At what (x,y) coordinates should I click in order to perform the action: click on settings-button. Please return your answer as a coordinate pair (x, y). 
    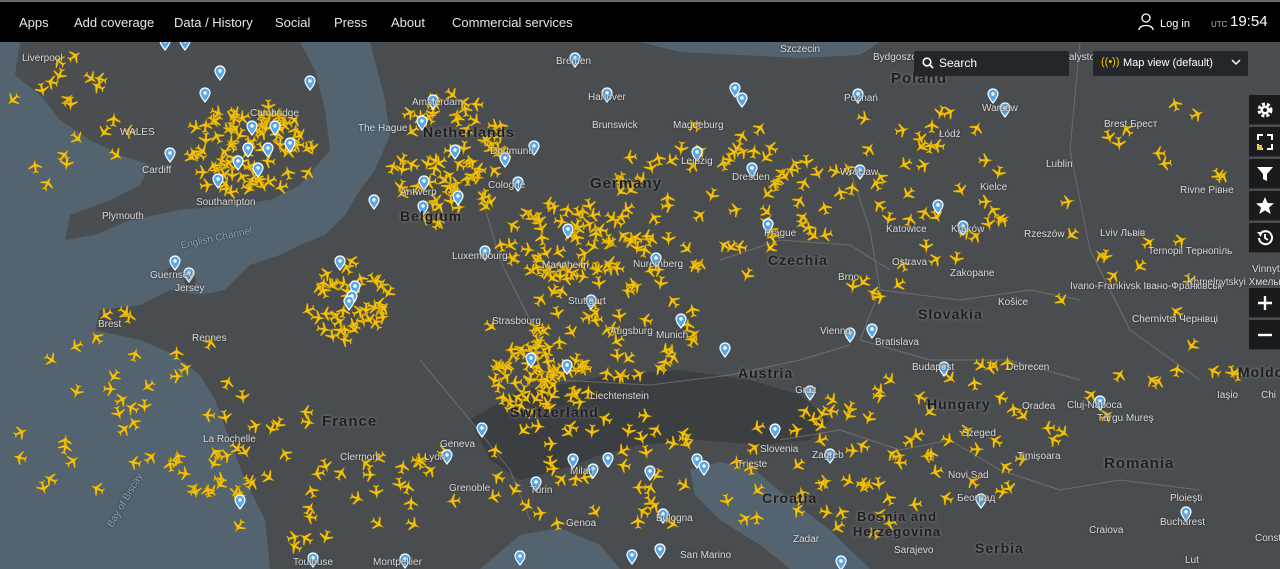
    Looking at the image, I should click on (1264, 110).